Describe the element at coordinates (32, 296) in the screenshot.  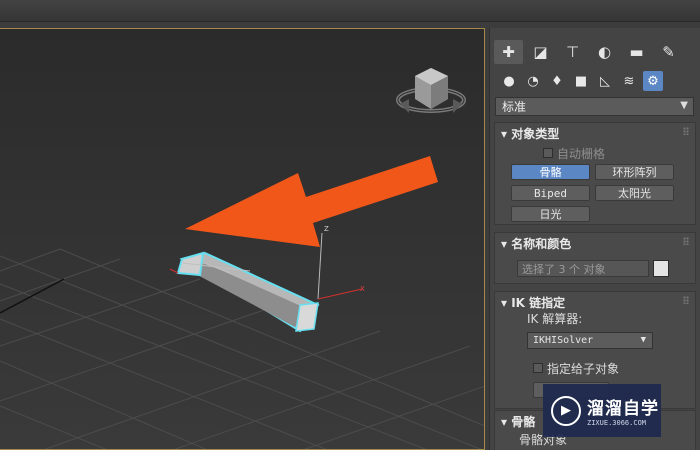
I see `grid-axis-line` at that location.